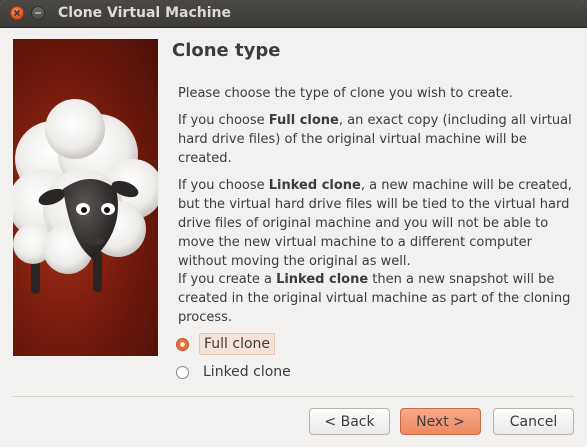 This screenshot has height=447, width=587. I want to click on linked-clone-desc-pre: If you choose, so click(223, 185).